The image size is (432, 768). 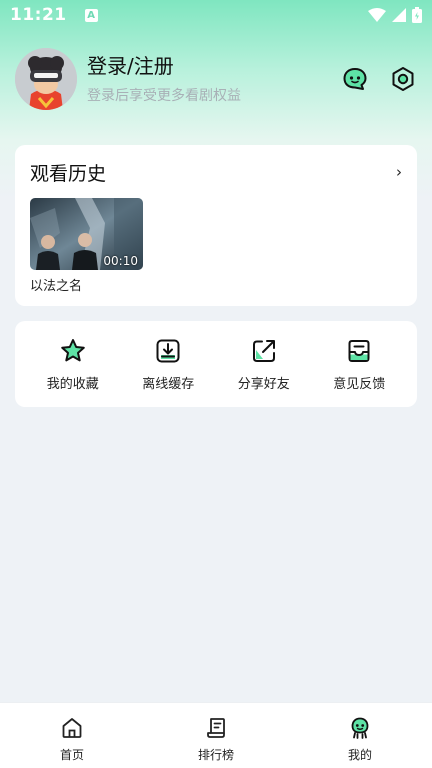 What do you see at coordinates (120, 261) in the screenshot?
I see `progress-time: 00:10` at bounding box center [120, 261].